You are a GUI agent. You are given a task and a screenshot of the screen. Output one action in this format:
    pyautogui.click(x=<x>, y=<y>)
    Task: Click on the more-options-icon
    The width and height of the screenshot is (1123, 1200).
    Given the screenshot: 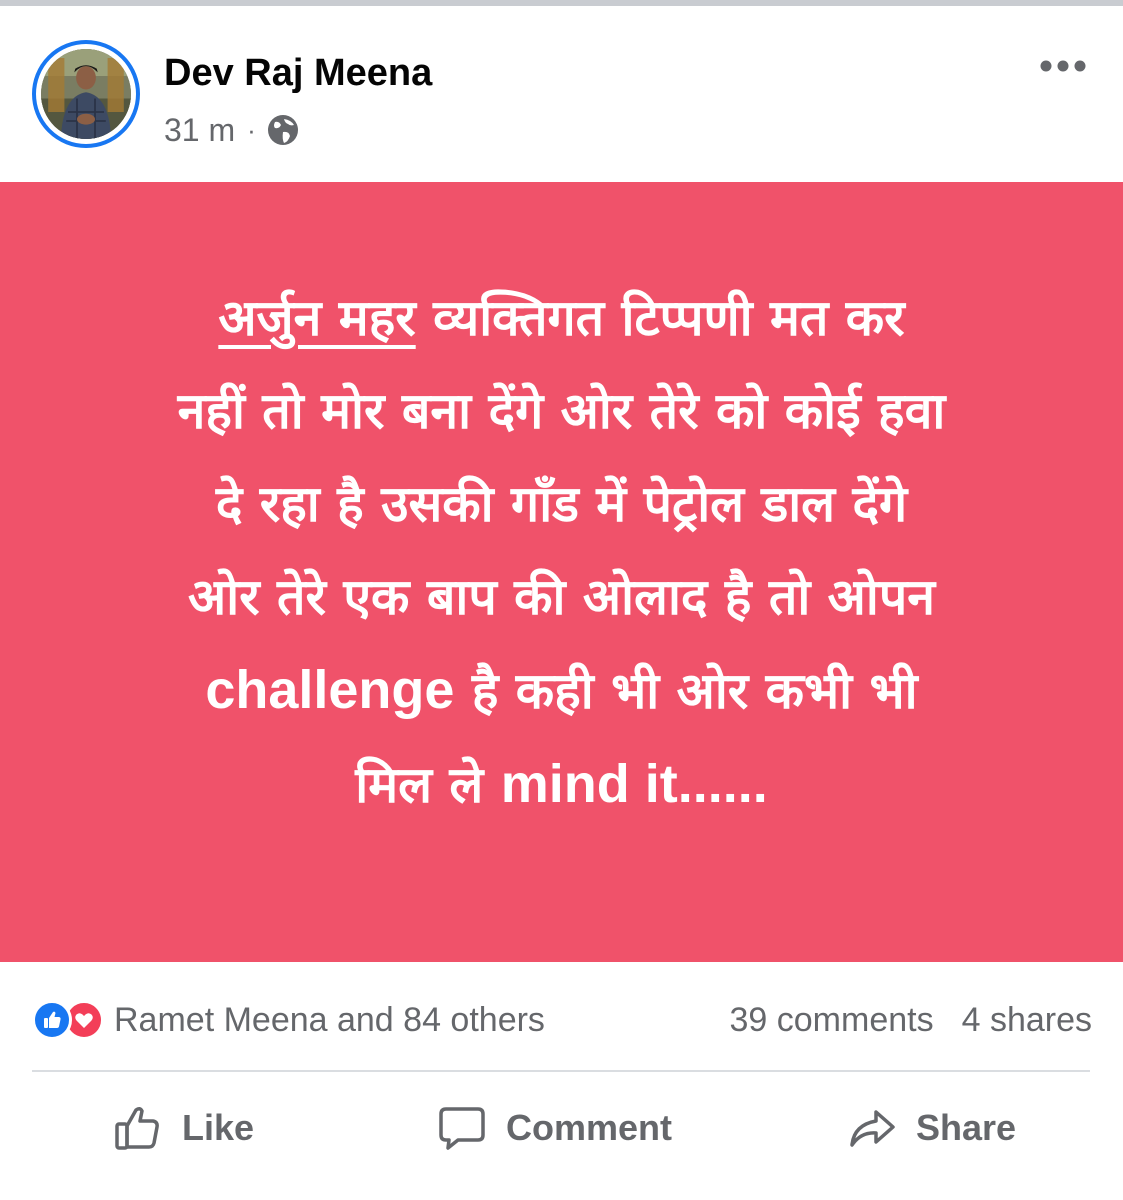 What is the action you would take?
    pyautogui.click(x=1063, y=66)
    